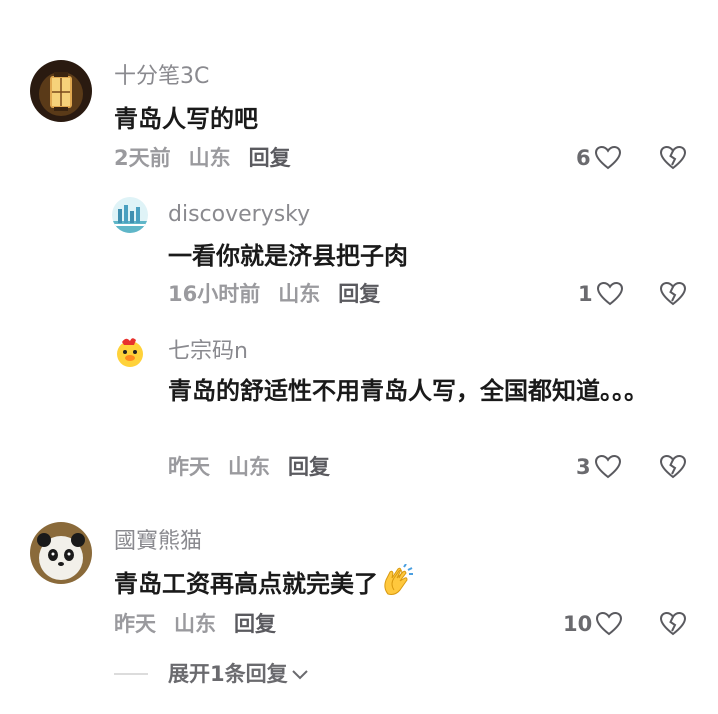 The height and width of the screenshot is (714, 718). I want to click on like-button: 3, so click(598, 467).